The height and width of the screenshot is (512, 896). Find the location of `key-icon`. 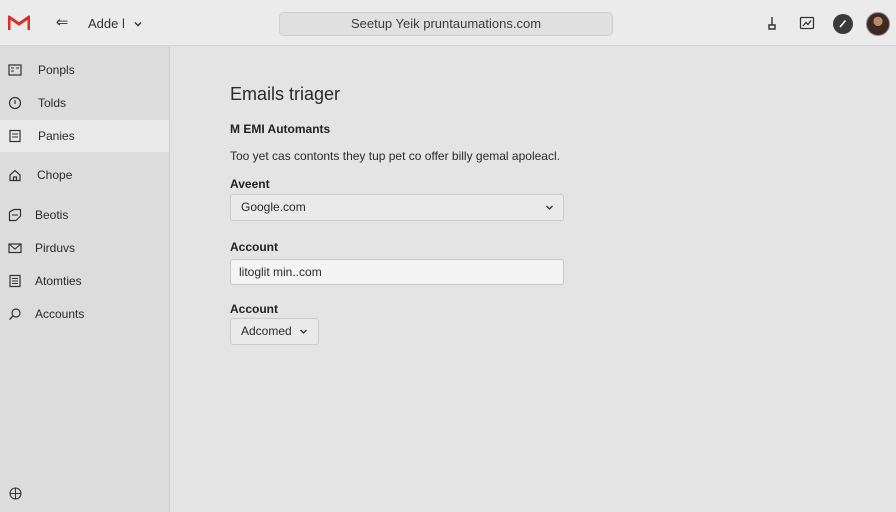

key-icon is located at coordinates (772, 23).